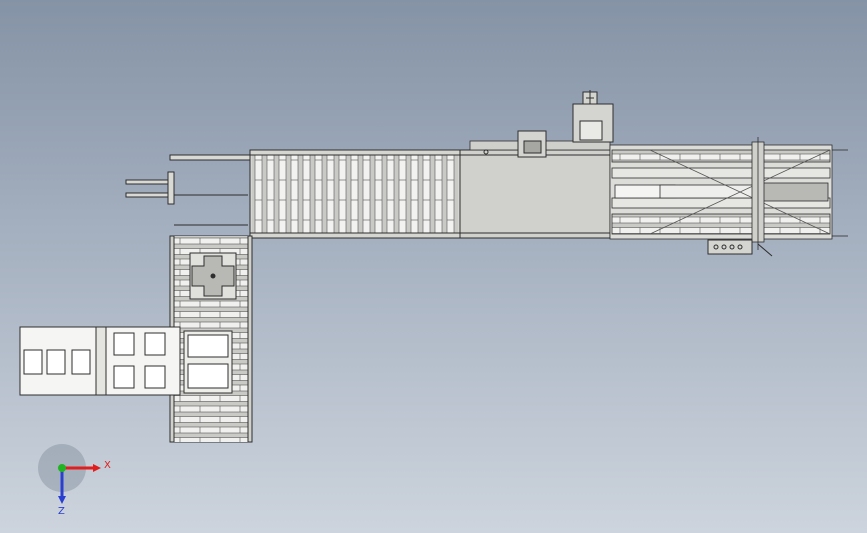 The image size is (867, 533). Describe the element at coordinates (107, 465) in the screenshot. I see `x-axis-label: X` at that location.